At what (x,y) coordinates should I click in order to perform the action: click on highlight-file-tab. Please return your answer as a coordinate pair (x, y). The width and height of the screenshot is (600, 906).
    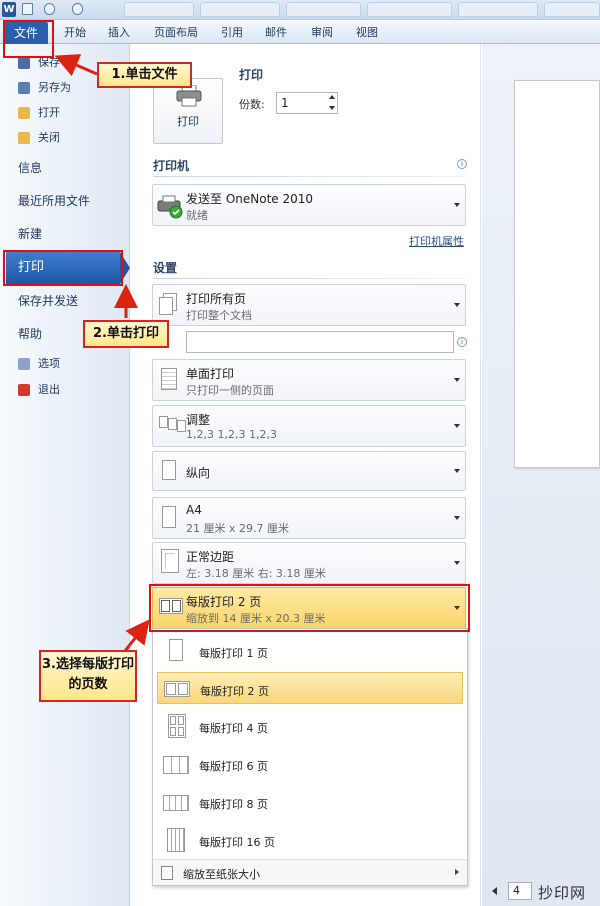
    Looking at the image, I should click on (28, 39).